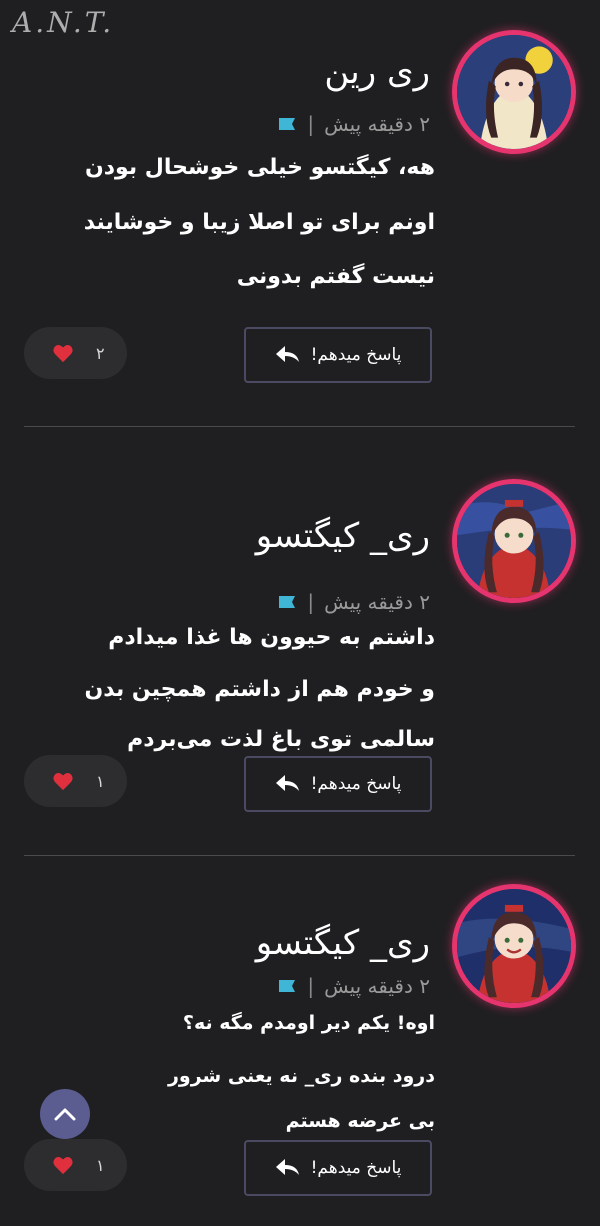  What do you see at coordinates (360, 1121) in the screenshot?
I see `comment-text-line: بی عرضه هستم` at bounding box center [360, 1121].